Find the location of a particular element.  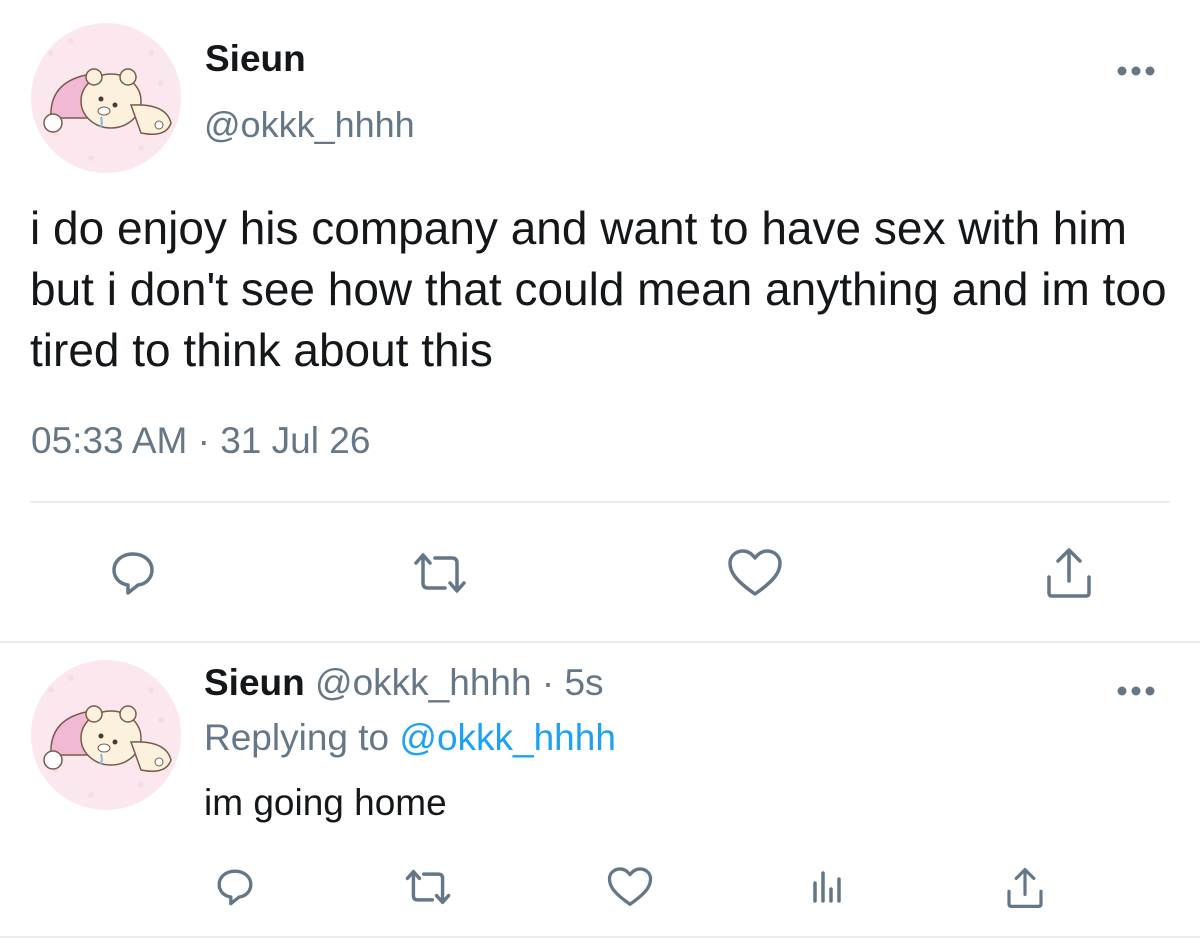

tweet-age: 5s is located at coordinates (583, 682).